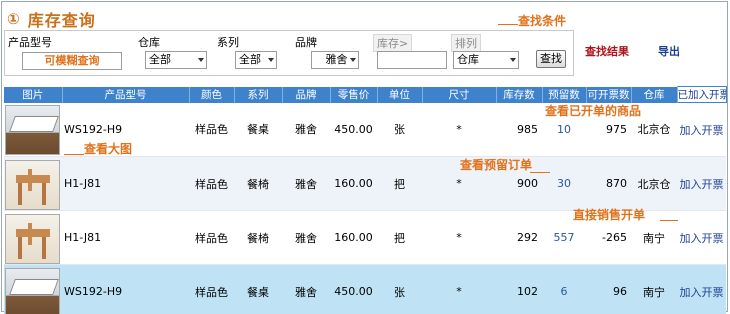 The image size is (730, 314). I want to click on sort-label: 排列, so click(466, 43).